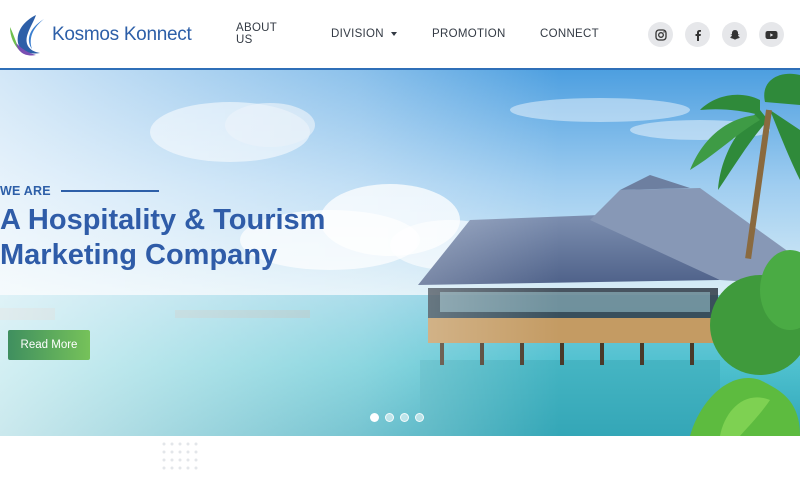 The image size is (800, 480). I want to click on carousel-dots, so click(400, 417).